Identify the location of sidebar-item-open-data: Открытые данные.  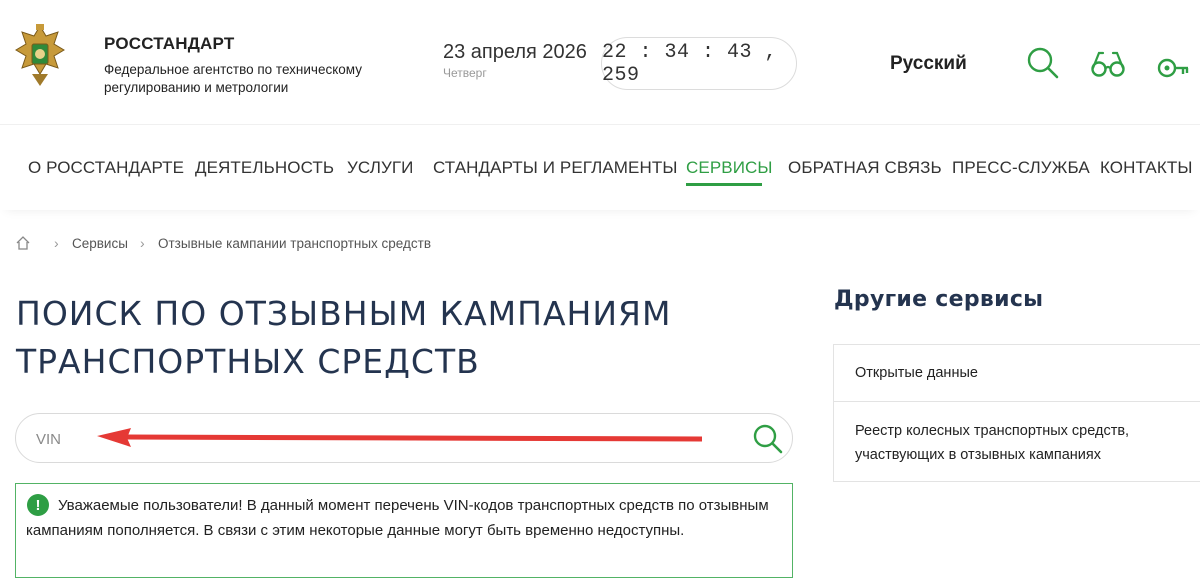
(916, 373).